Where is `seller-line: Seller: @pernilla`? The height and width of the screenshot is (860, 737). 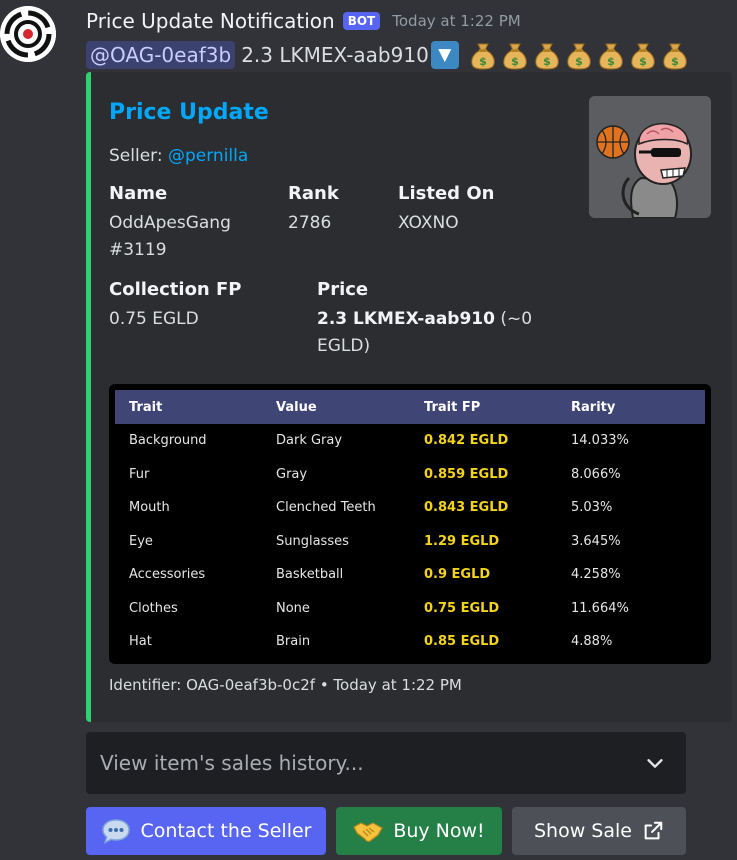 seller-line: Seller: @pernilla is located at coordinates (178, 156).